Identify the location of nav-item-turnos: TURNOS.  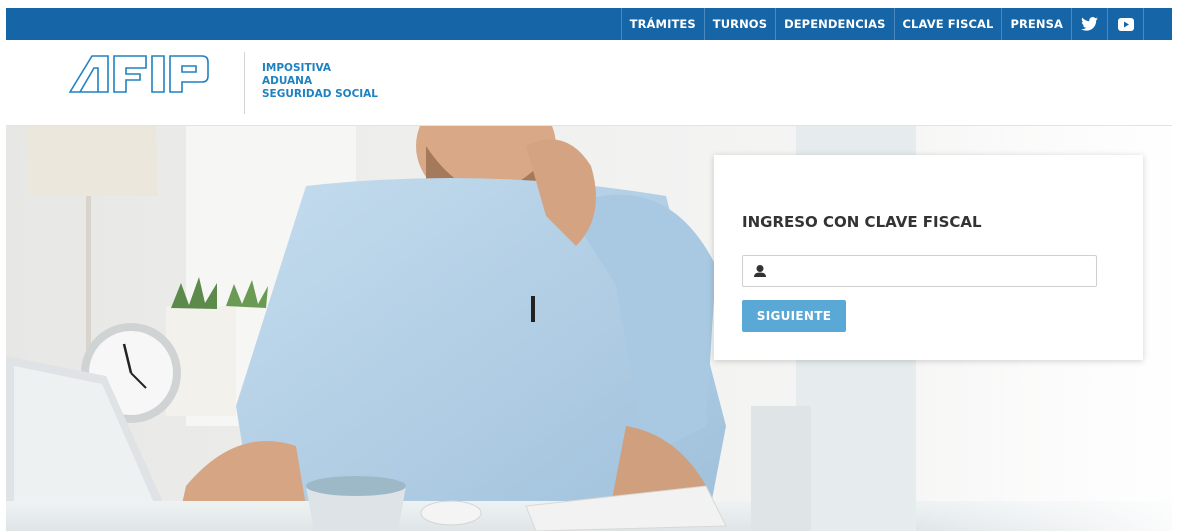
(741, 24).